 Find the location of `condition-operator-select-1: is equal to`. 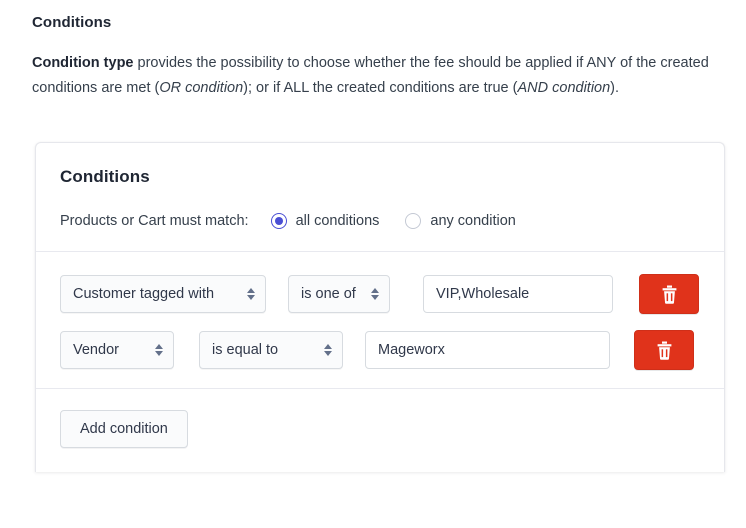

condition-operator-select-1: is equal to is located at coordinates (271, 350).